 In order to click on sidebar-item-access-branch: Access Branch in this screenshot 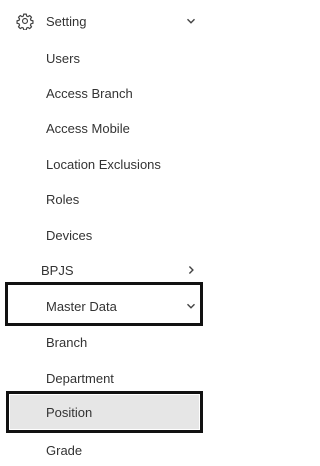, I will do `click(104, 93)`.